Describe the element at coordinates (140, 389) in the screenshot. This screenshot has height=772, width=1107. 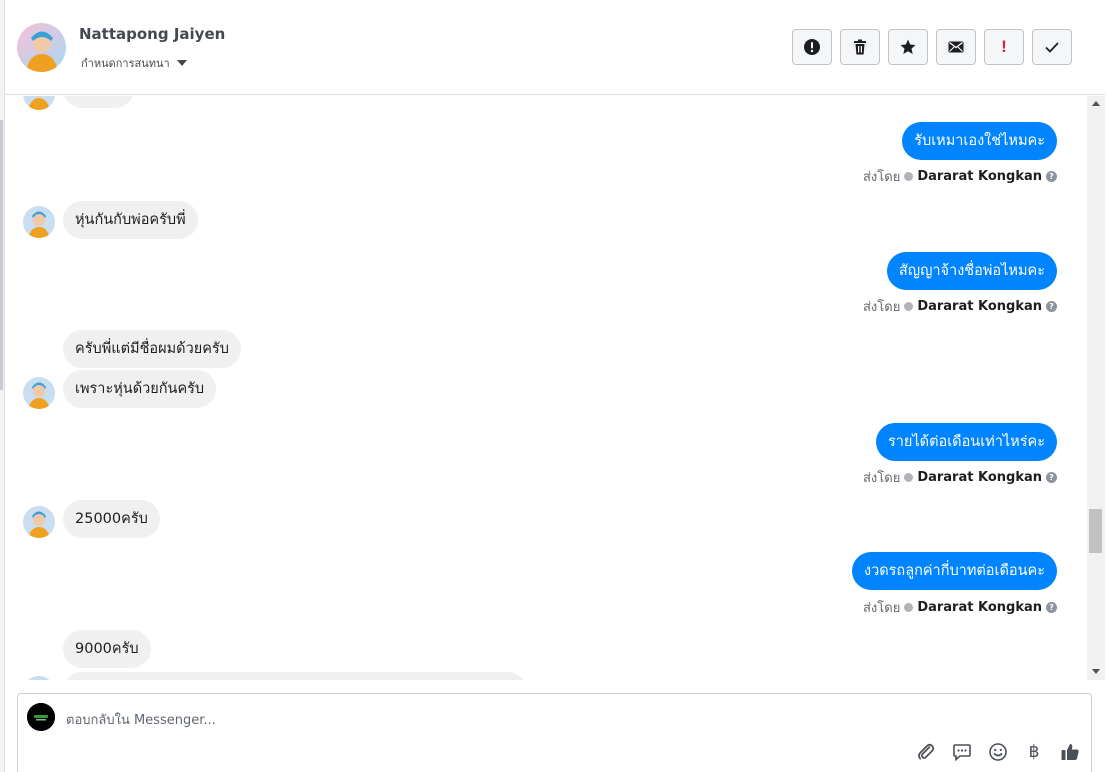
I see `incoming-message: เพราะหุ่นด้วยกันครับ` at that location.